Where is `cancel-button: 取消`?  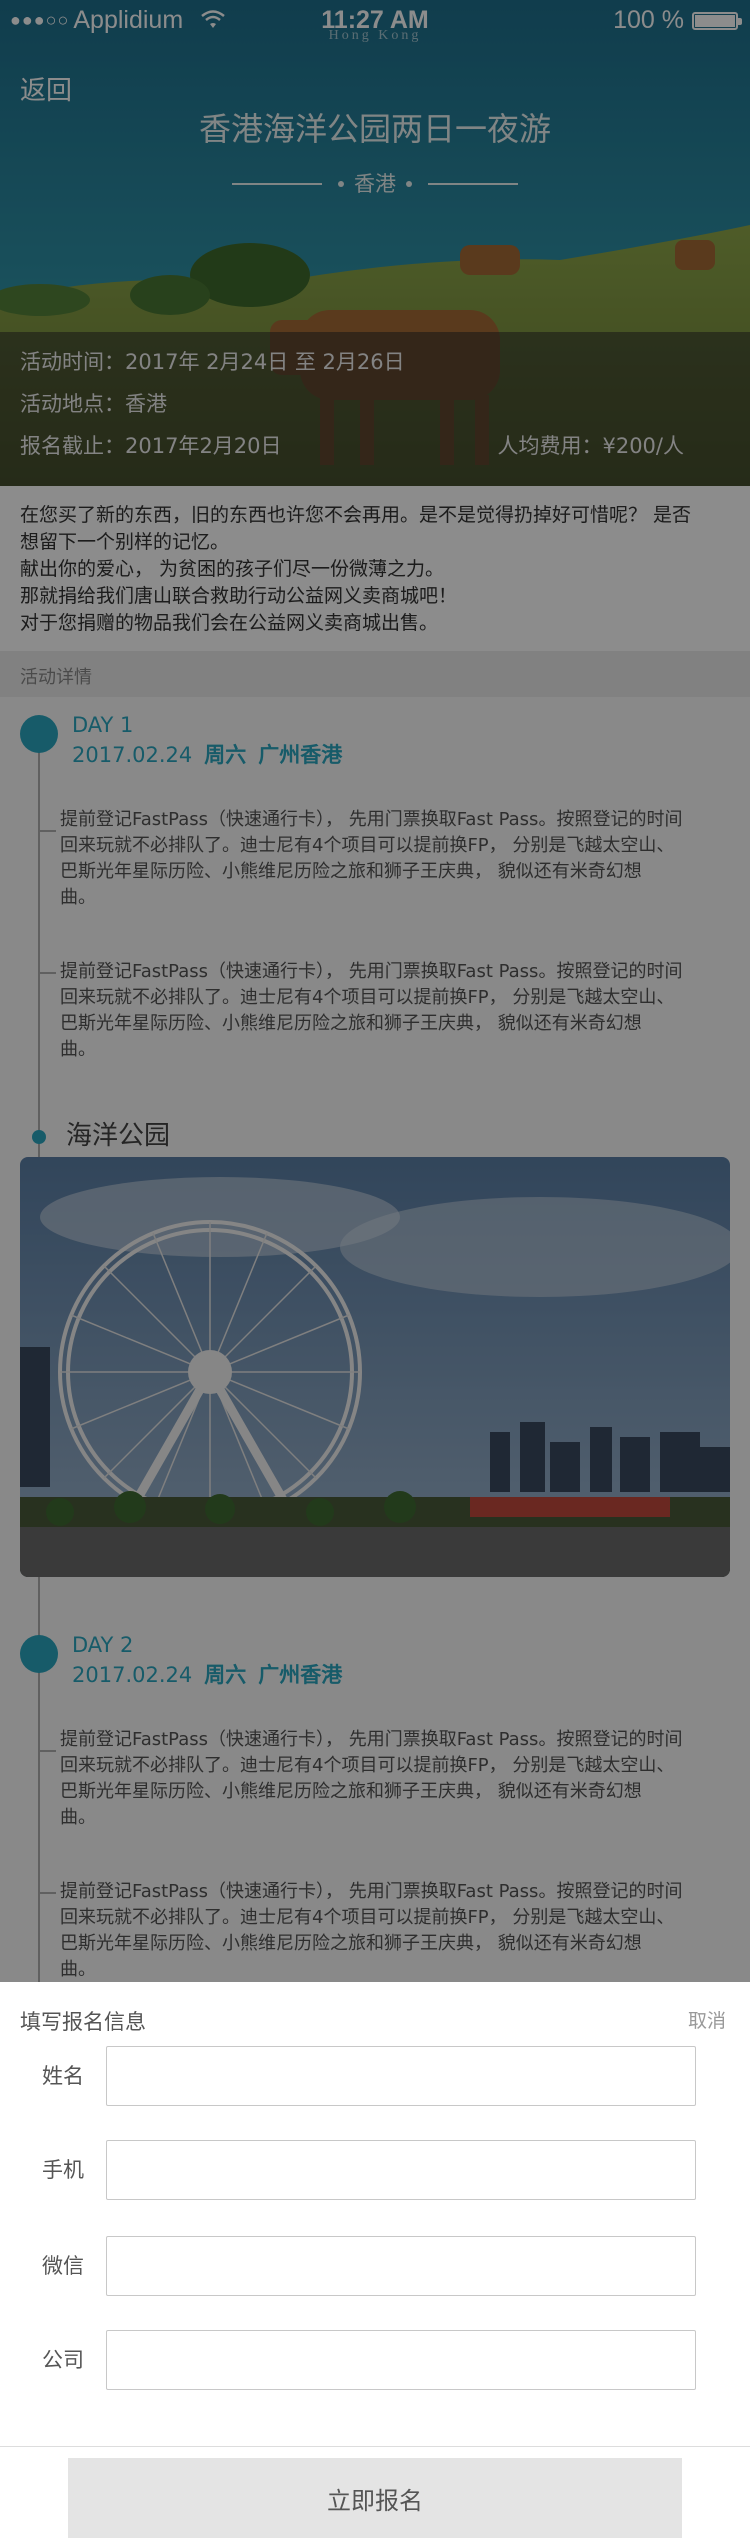
cancel-button: 取消 is located at coordinates (707, 2019).